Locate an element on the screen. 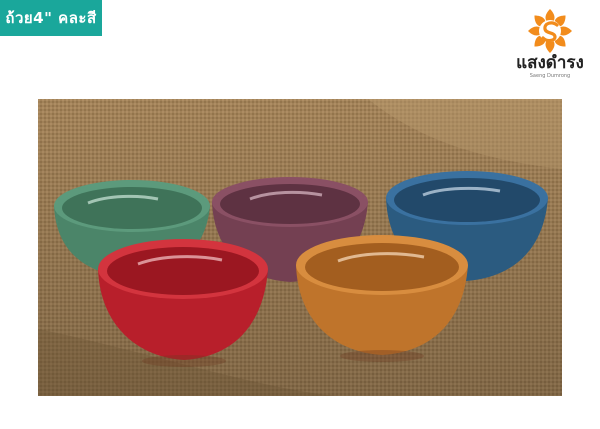 This screenshot has width=600, height=429. brand-name: แสงดำรง is located at coordinates (550, 63).